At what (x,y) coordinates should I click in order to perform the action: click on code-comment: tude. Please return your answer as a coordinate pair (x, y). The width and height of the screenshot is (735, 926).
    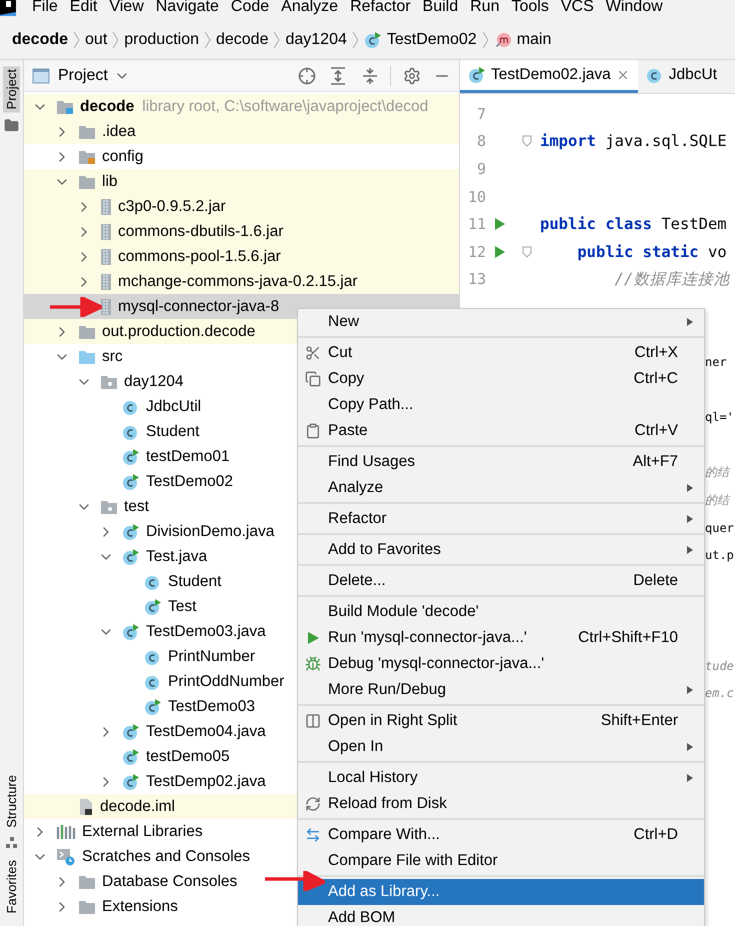
    Looking at the image, I should click on (719, 665).